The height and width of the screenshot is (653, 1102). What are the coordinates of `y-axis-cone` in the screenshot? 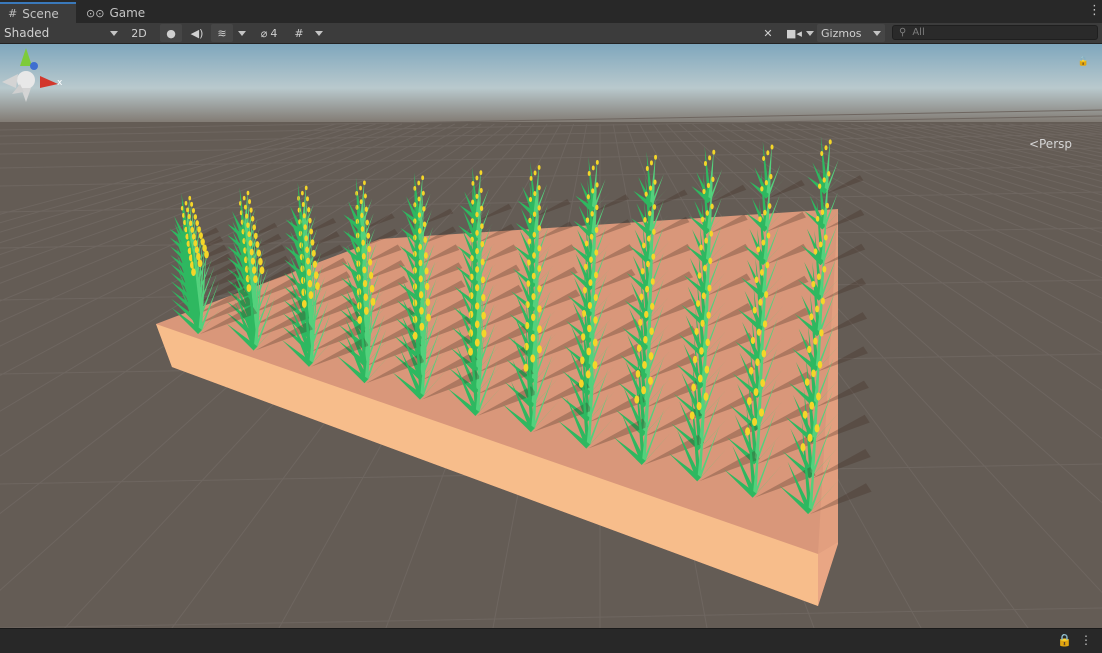 It's located at (26, 57).